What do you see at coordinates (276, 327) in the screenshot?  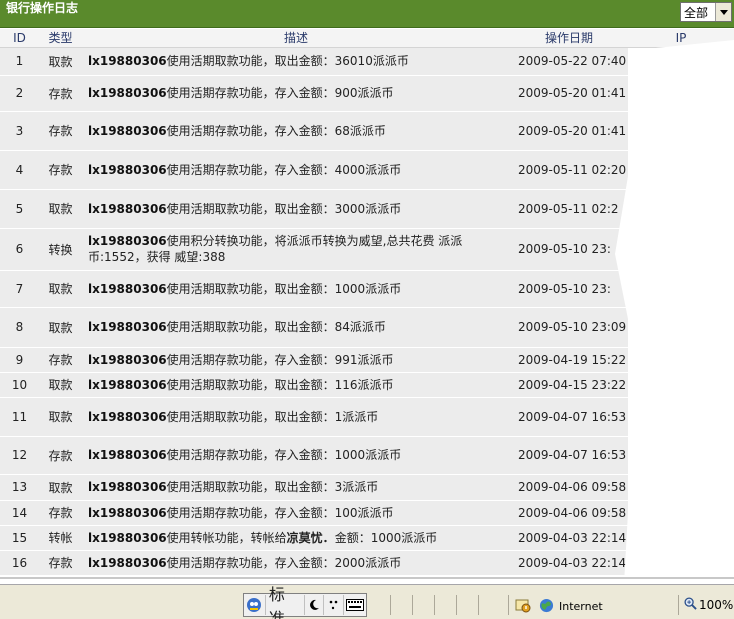 I see `row-action: 使用活期取款功能，取出金额：84派派币` at bounding box center [276, 327].